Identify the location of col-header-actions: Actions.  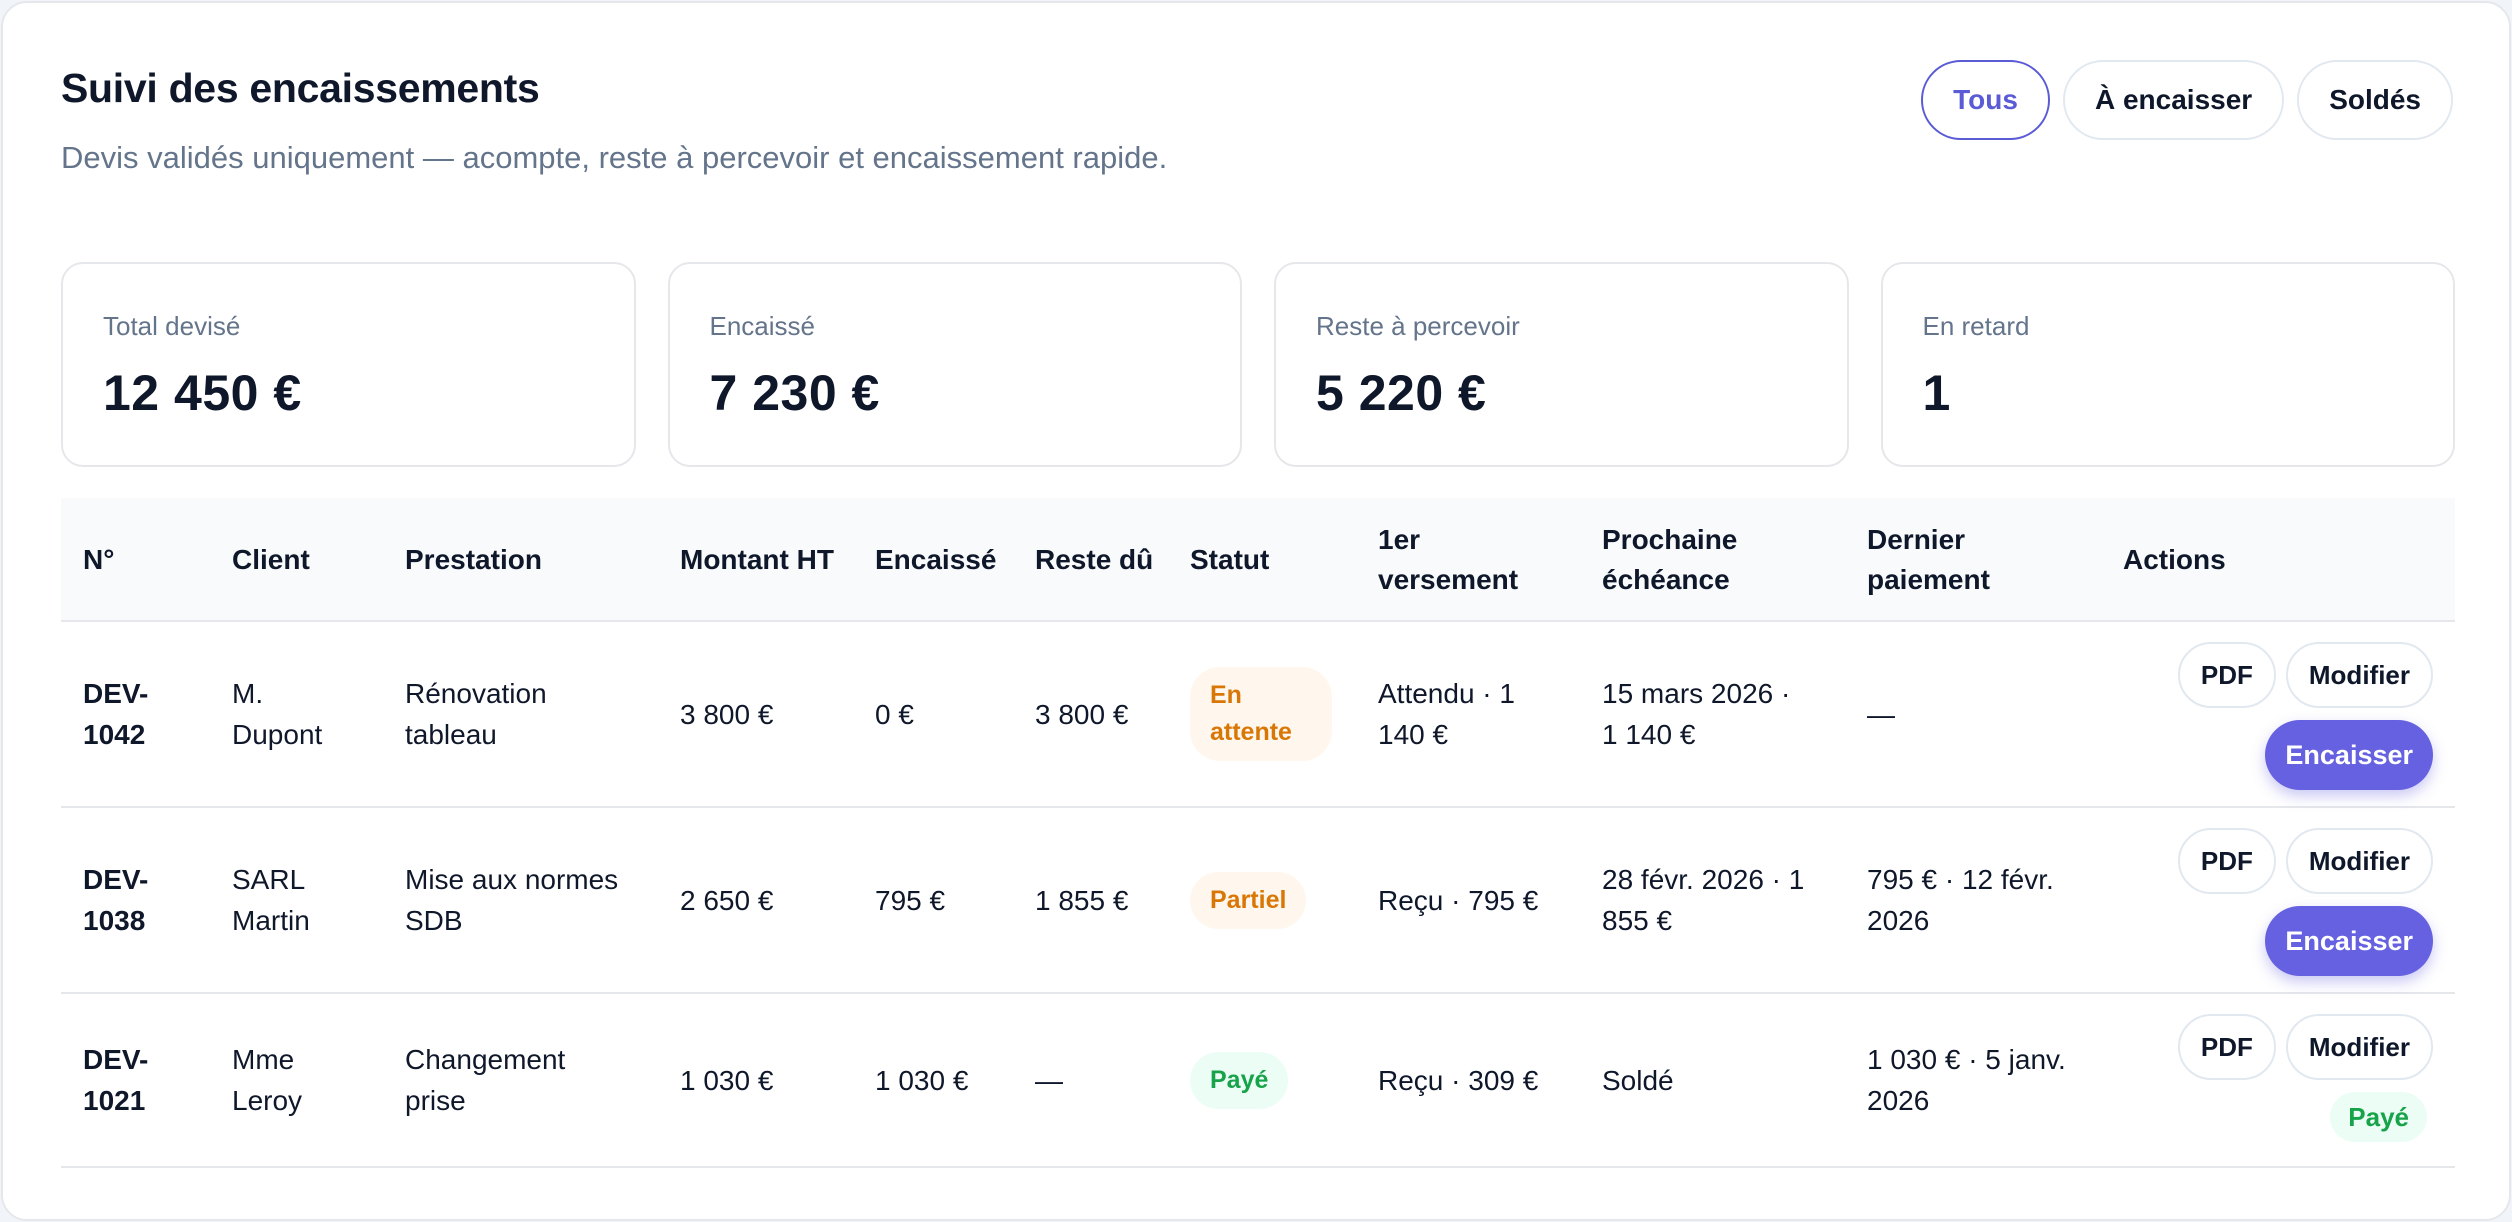
(2174, 559).